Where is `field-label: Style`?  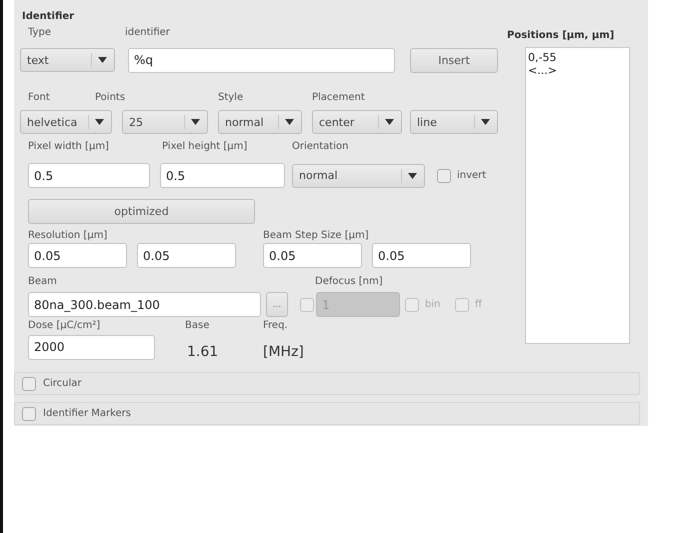
field-label: Style is located at coordinates (231, 98).